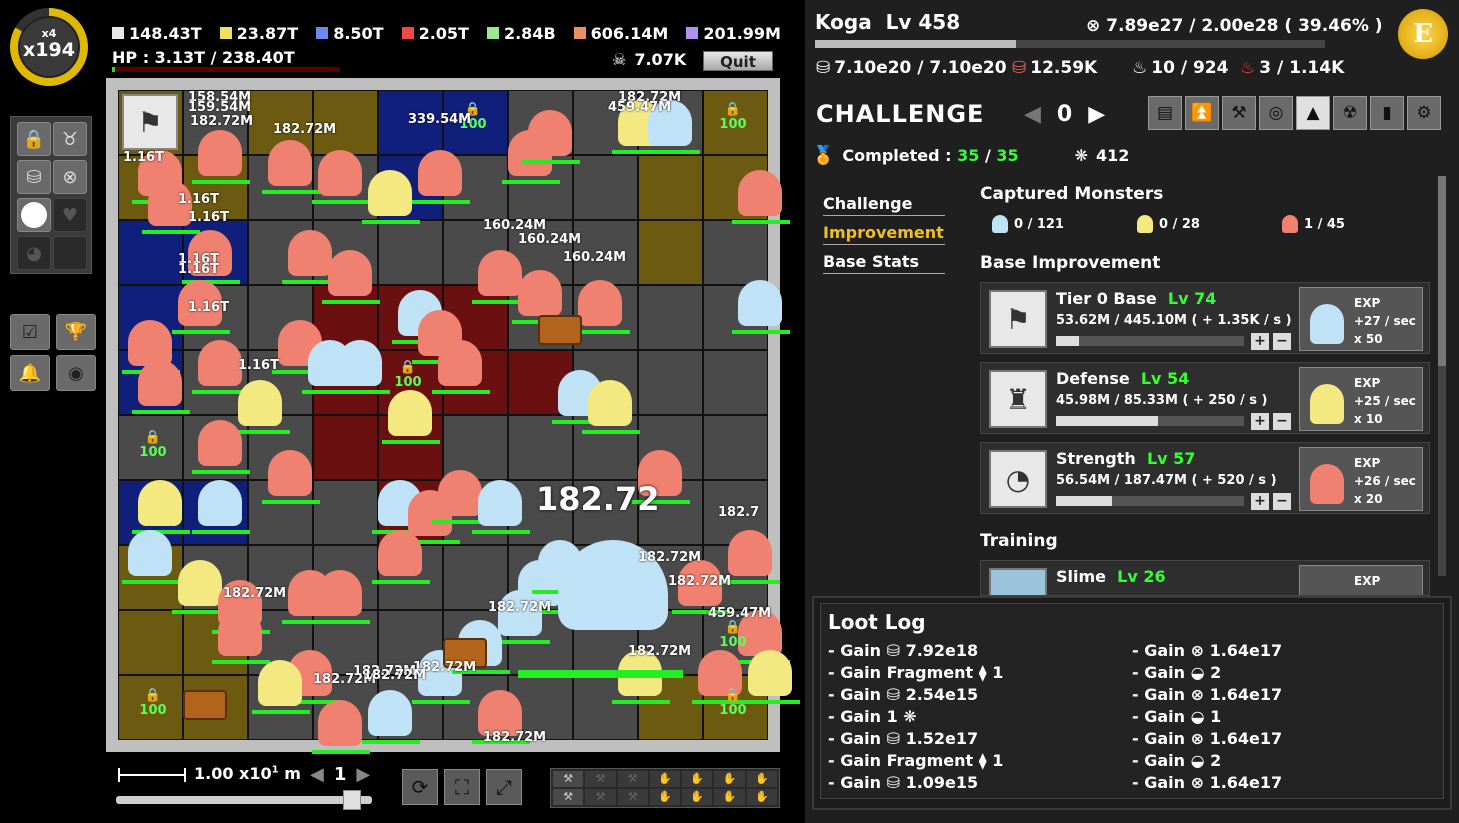 The height and width of the screenshot is (823, 1459). What do you see at coordinates (30, 332) in the screenshot?
I see `checklist-icon: ☑` at bounding box center [30, 332].